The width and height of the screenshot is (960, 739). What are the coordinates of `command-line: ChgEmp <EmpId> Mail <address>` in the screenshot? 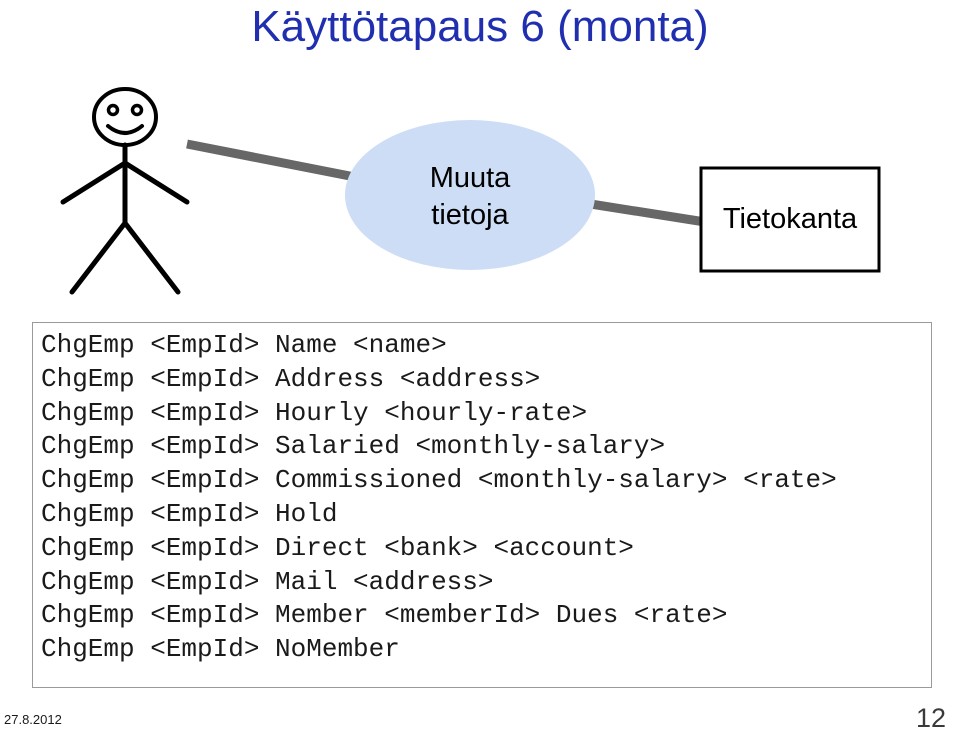 It's located at (267, 581).